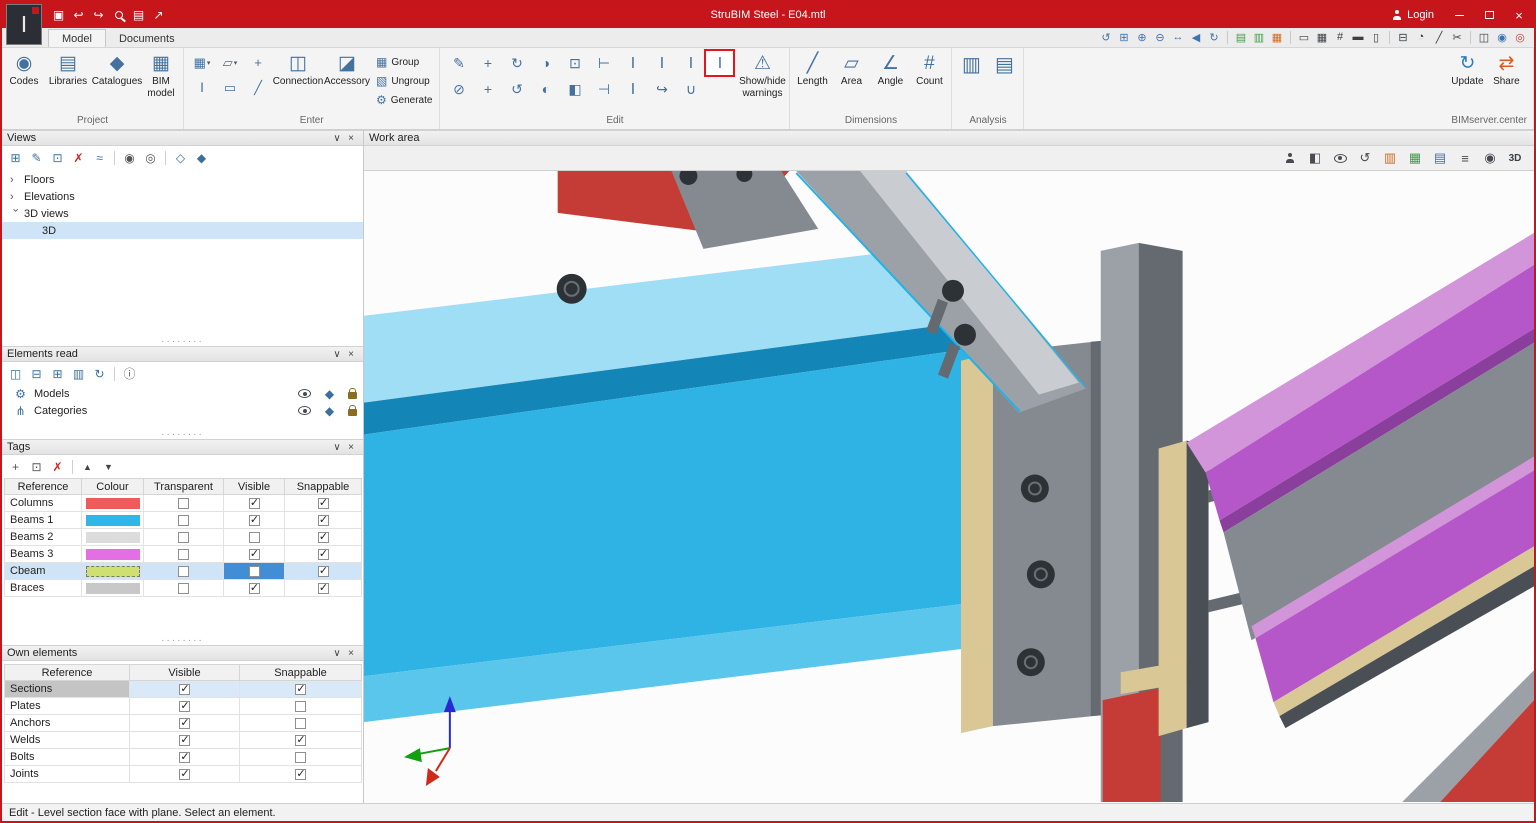 The image size is (1536, 823). What do you see at coordinates (720, 63) in the screenshot?
I see `level-section-face-tool-icon: Ⅰ` at bounding box center [720, 63].